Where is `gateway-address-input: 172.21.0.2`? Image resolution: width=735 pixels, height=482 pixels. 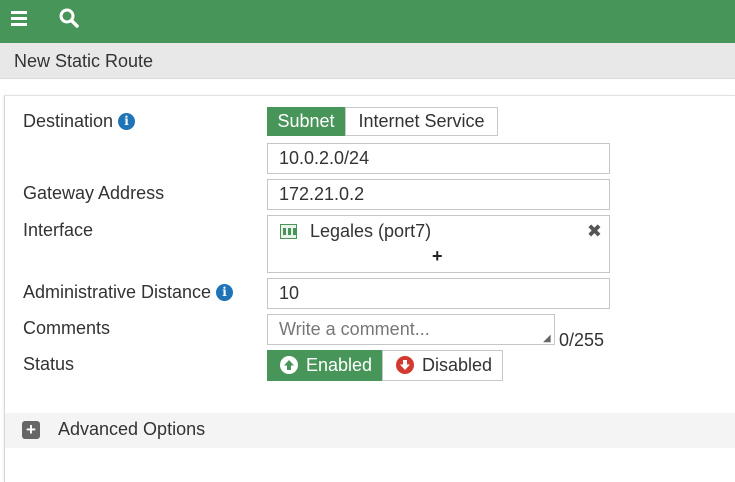
gateway-address-input: 172.21.0.2 is located at coordinates (438, 194).